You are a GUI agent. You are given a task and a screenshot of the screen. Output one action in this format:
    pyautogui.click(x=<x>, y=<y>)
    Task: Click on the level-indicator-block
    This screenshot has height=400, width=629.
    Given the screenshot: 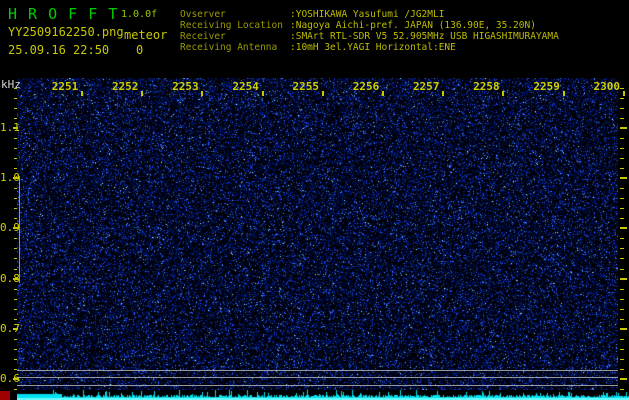 What is the action you would take?
    pyautogui.click(x=5, y=395)
    